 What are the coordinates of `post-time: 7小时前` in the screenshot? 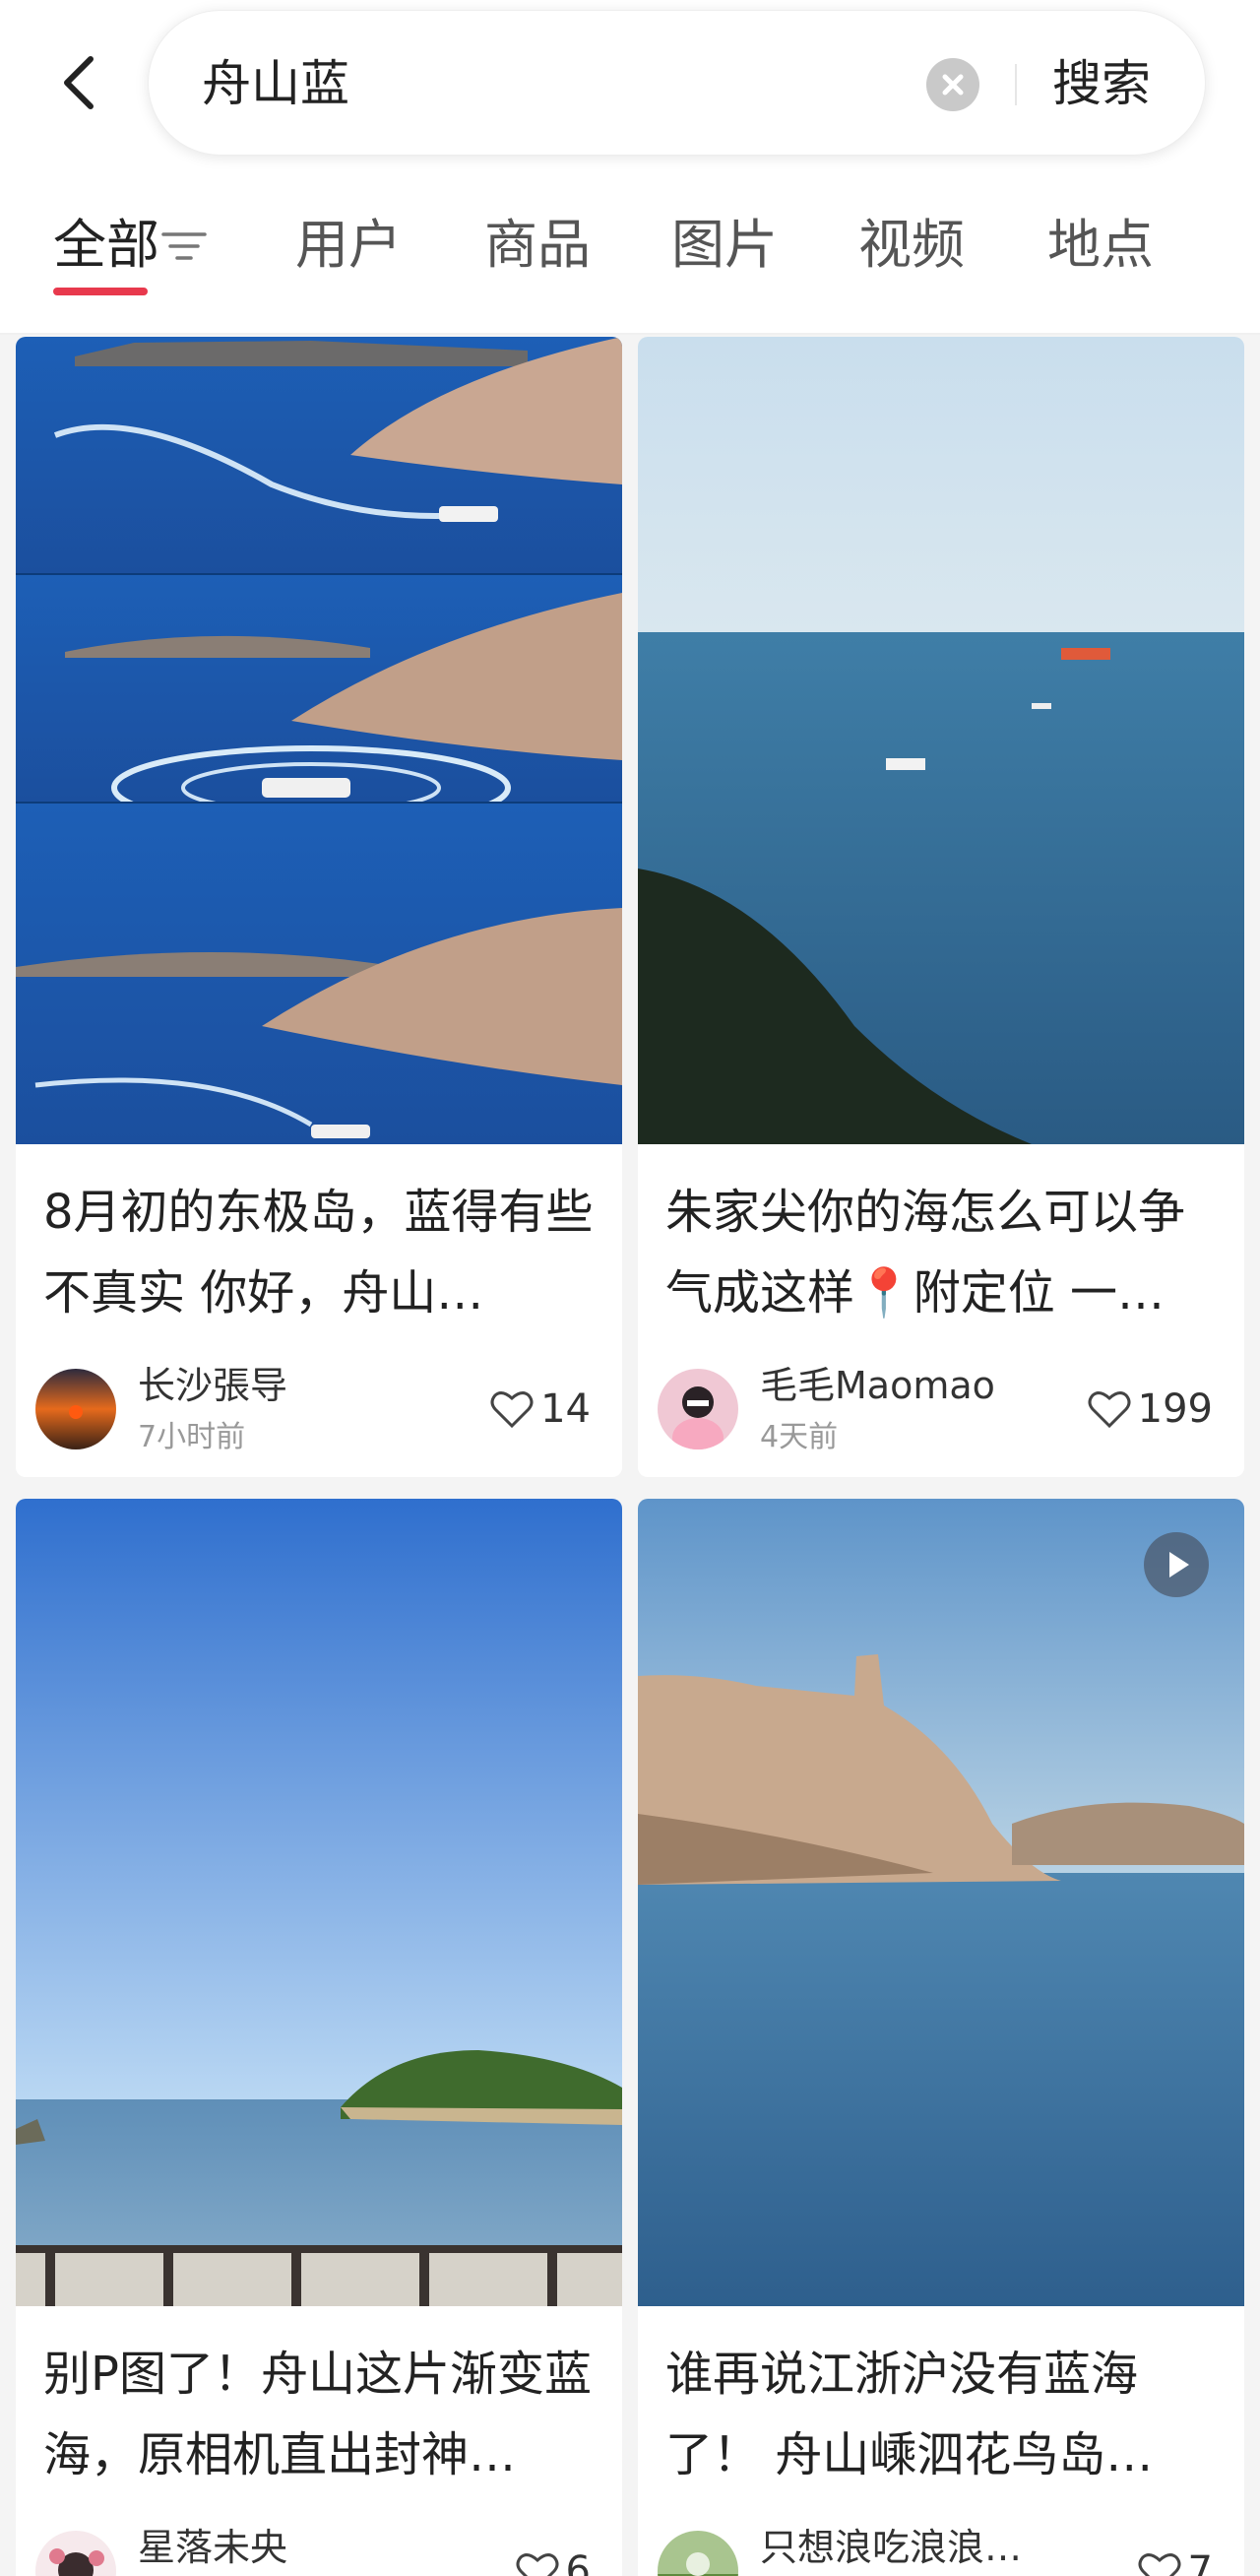 It's located at (192, 1437).